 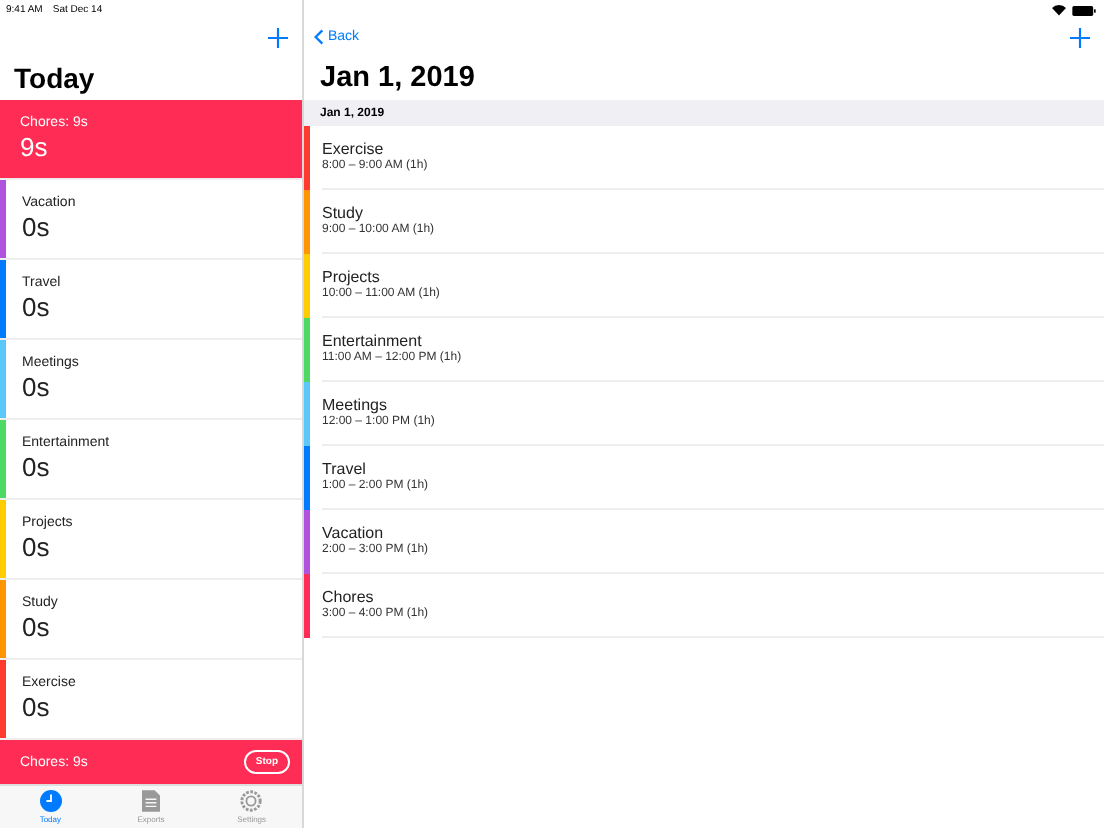 What do you see at coordinates (345, 469) in the screenshot?
I see `entry-name: Travel` at bounding box center [345, 469].